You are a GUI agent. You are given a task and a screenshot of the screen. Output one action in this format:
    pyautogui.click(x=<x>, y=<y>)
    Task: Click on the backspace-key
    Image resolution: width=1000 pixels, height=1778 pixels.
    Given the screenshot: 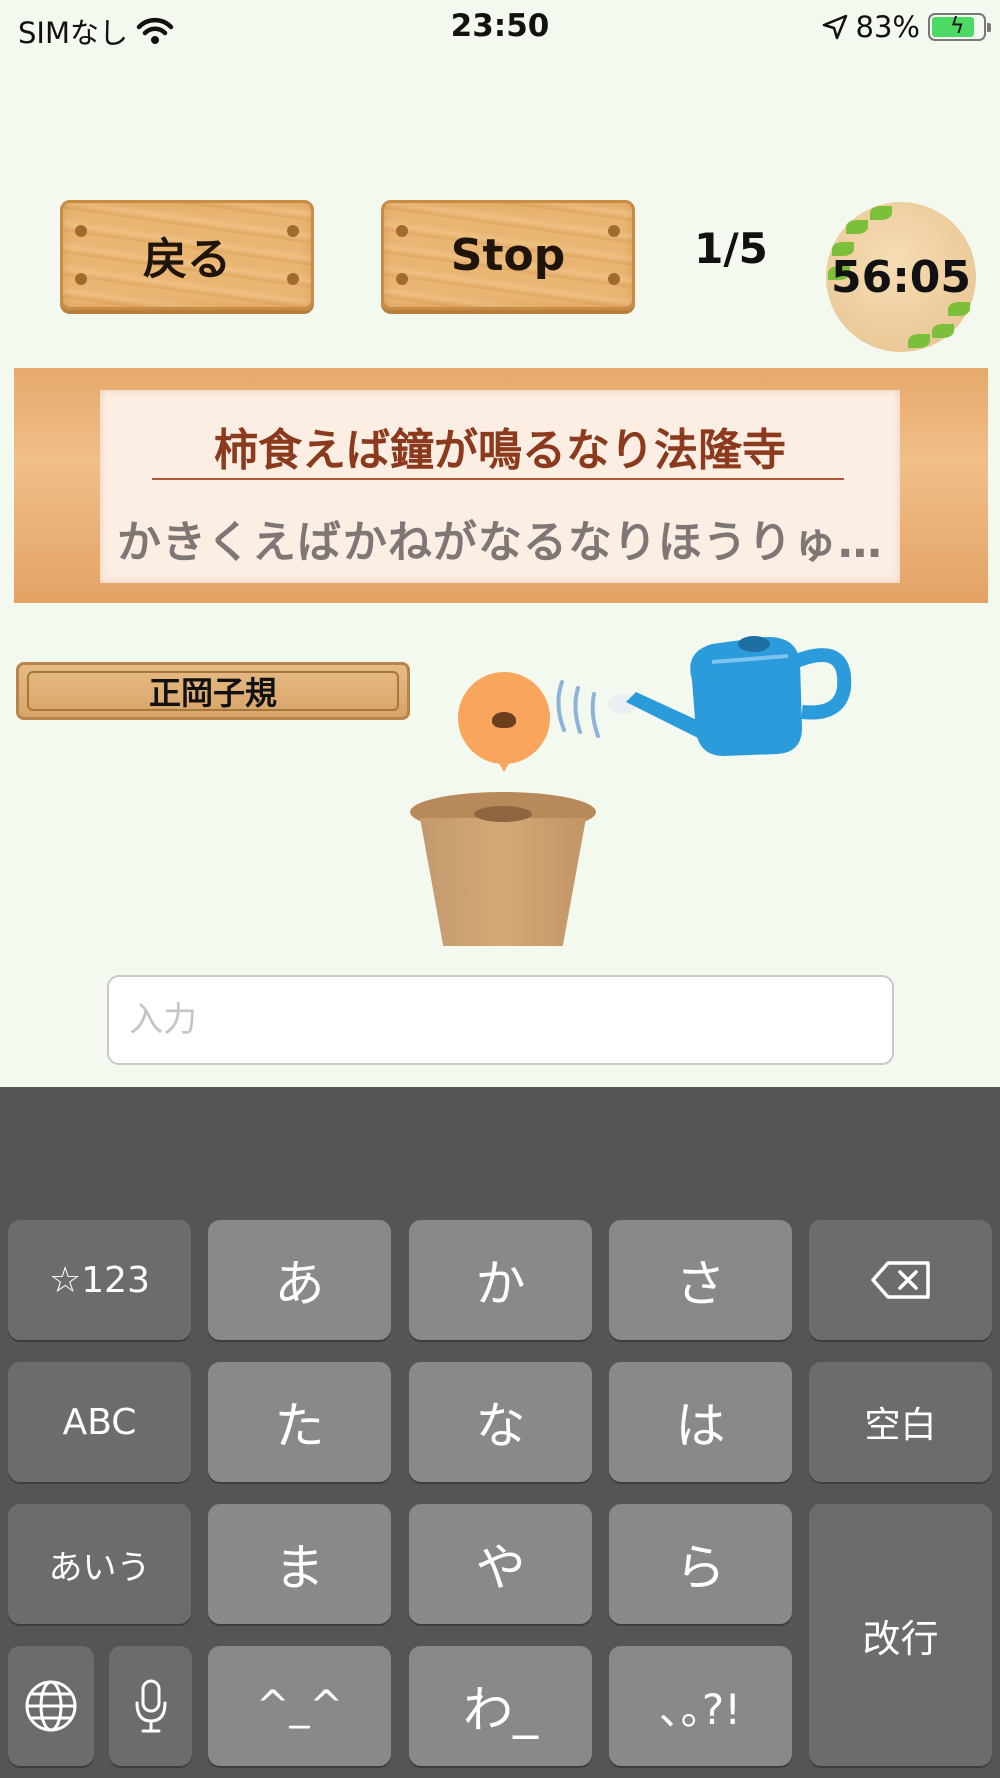 What is the action you would take?
    pyautogui.click(x=900, y=1280)
    